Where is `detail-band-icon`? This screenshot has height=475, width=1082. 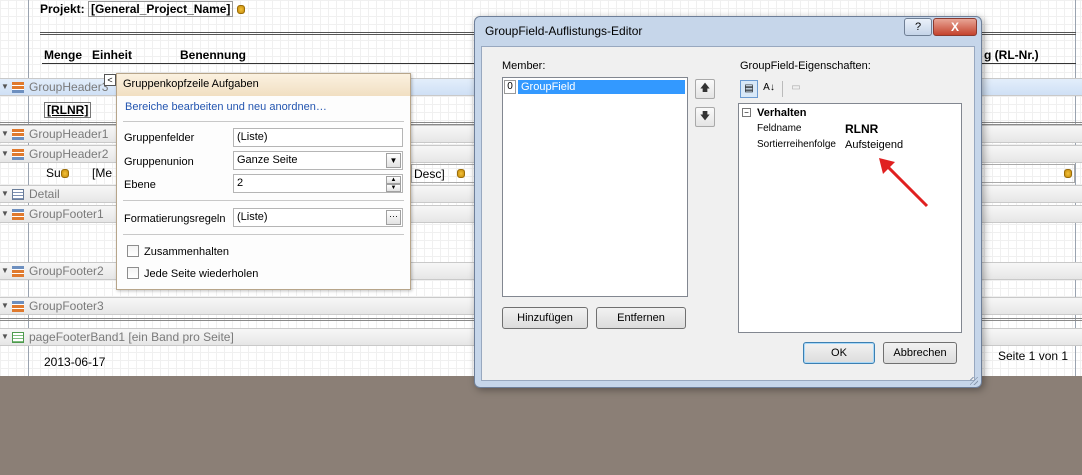 detail-band-icon is located at coordinates (18, 194).